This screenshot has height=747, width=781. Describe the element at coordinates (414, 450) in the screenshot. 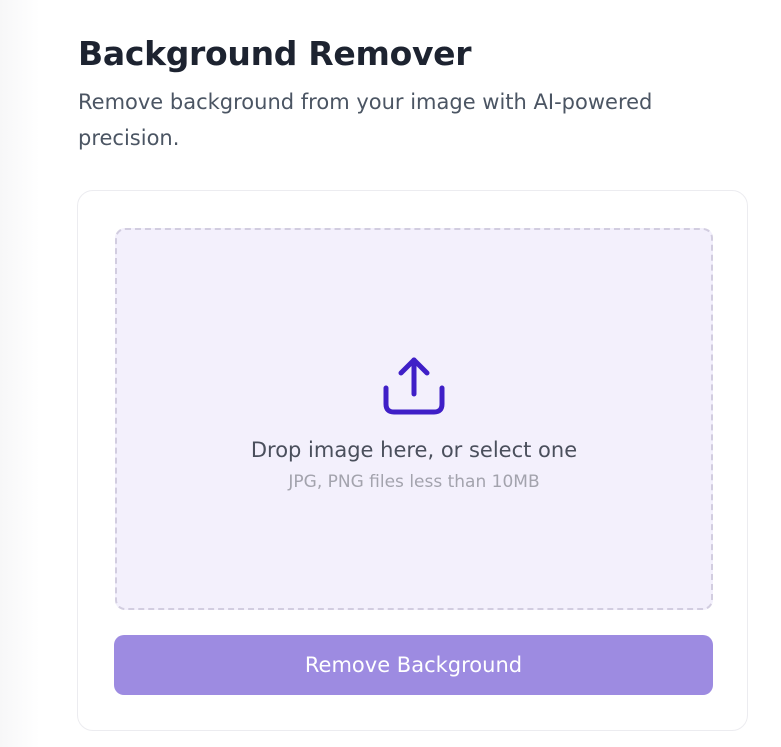

I see `dropzone-prompt: Drop image here, or select one` at that location.